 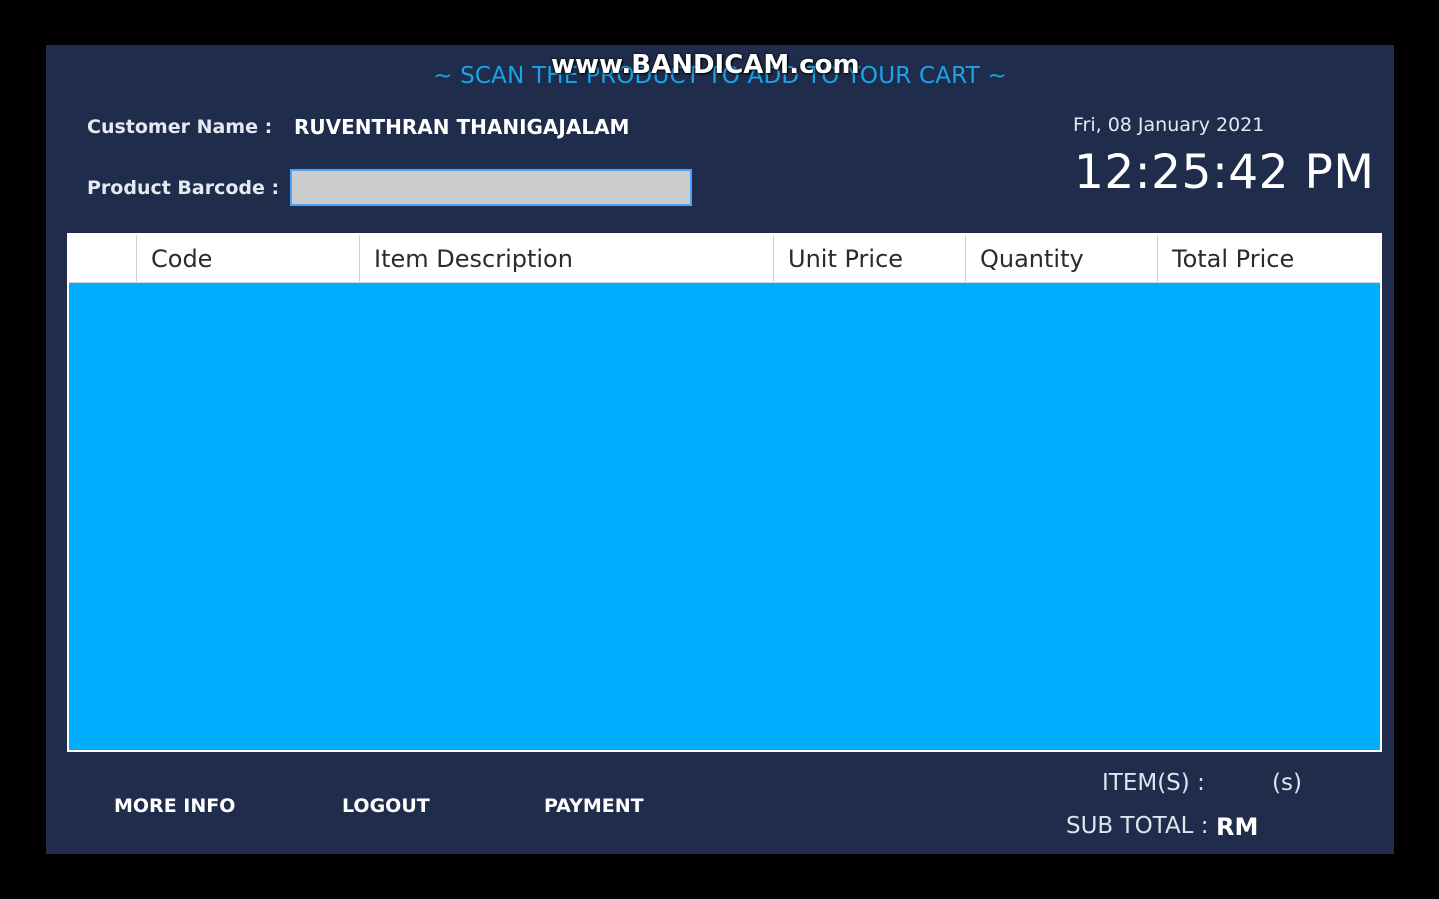 I want to click on subtotal-label: SUB TOTAL :, so click(x=1137, y=826).